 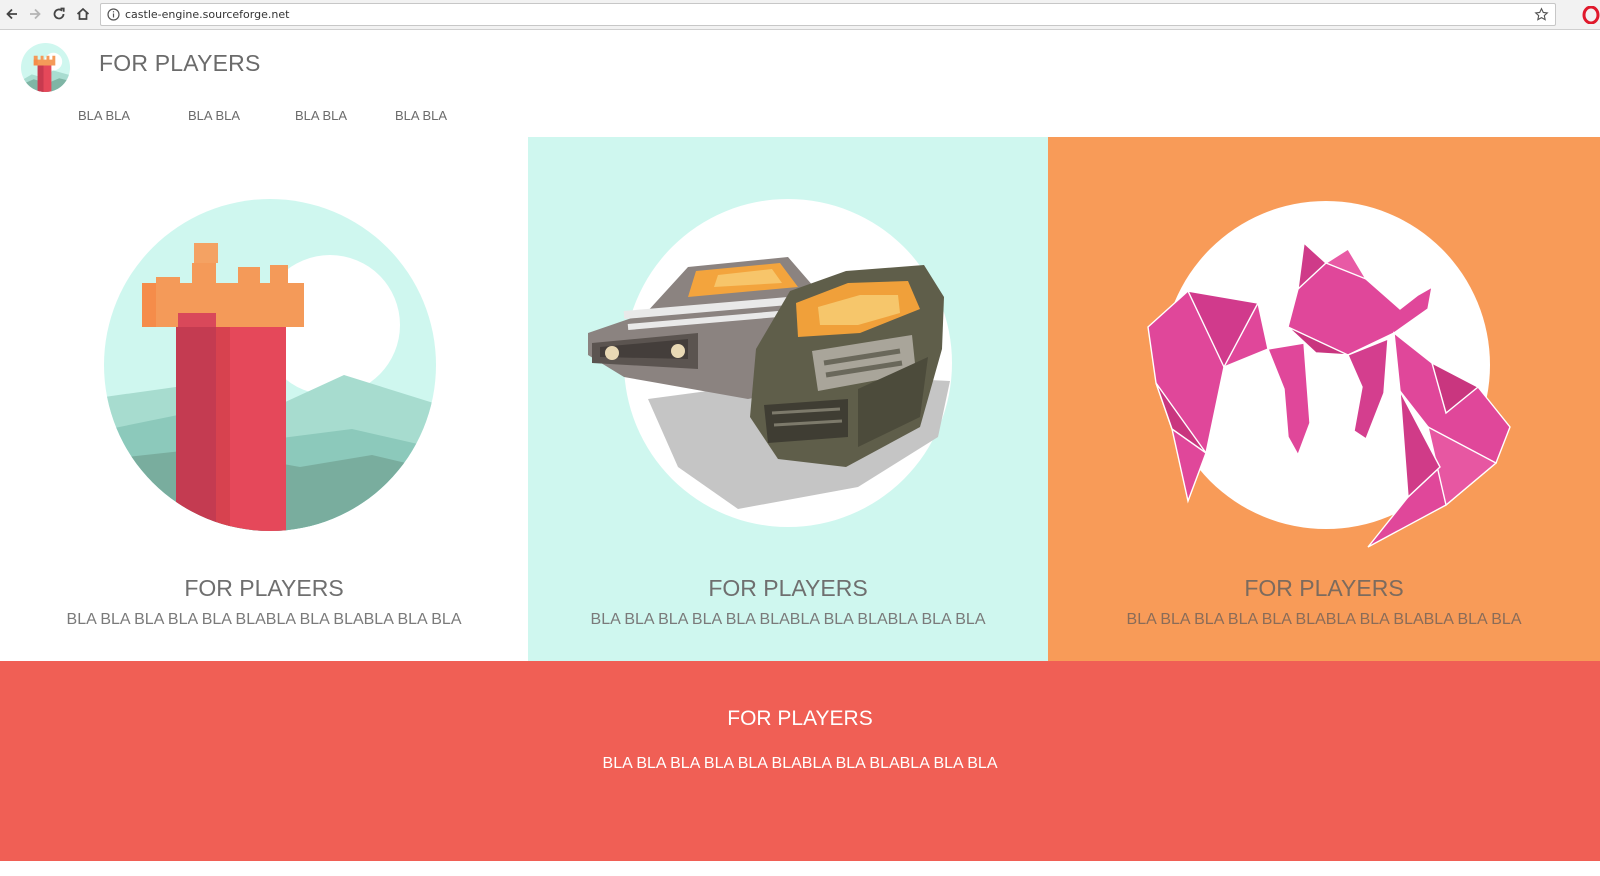 What do you see at coordinates (83, 14) in the screenshot?
I see `home-icon` at bounding box center [83, 14].